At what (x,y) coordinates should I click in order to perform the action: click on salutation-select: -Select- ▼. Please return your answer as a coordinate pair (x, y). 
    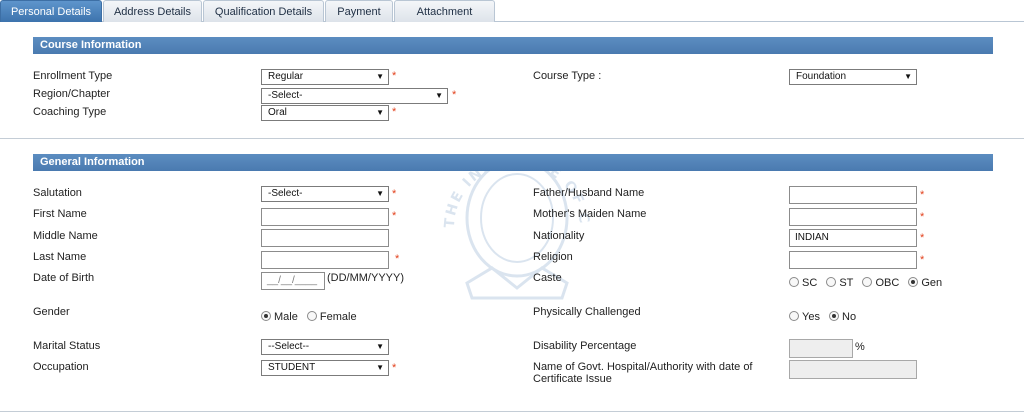
    Looking at the image, I should click on (325, 194).